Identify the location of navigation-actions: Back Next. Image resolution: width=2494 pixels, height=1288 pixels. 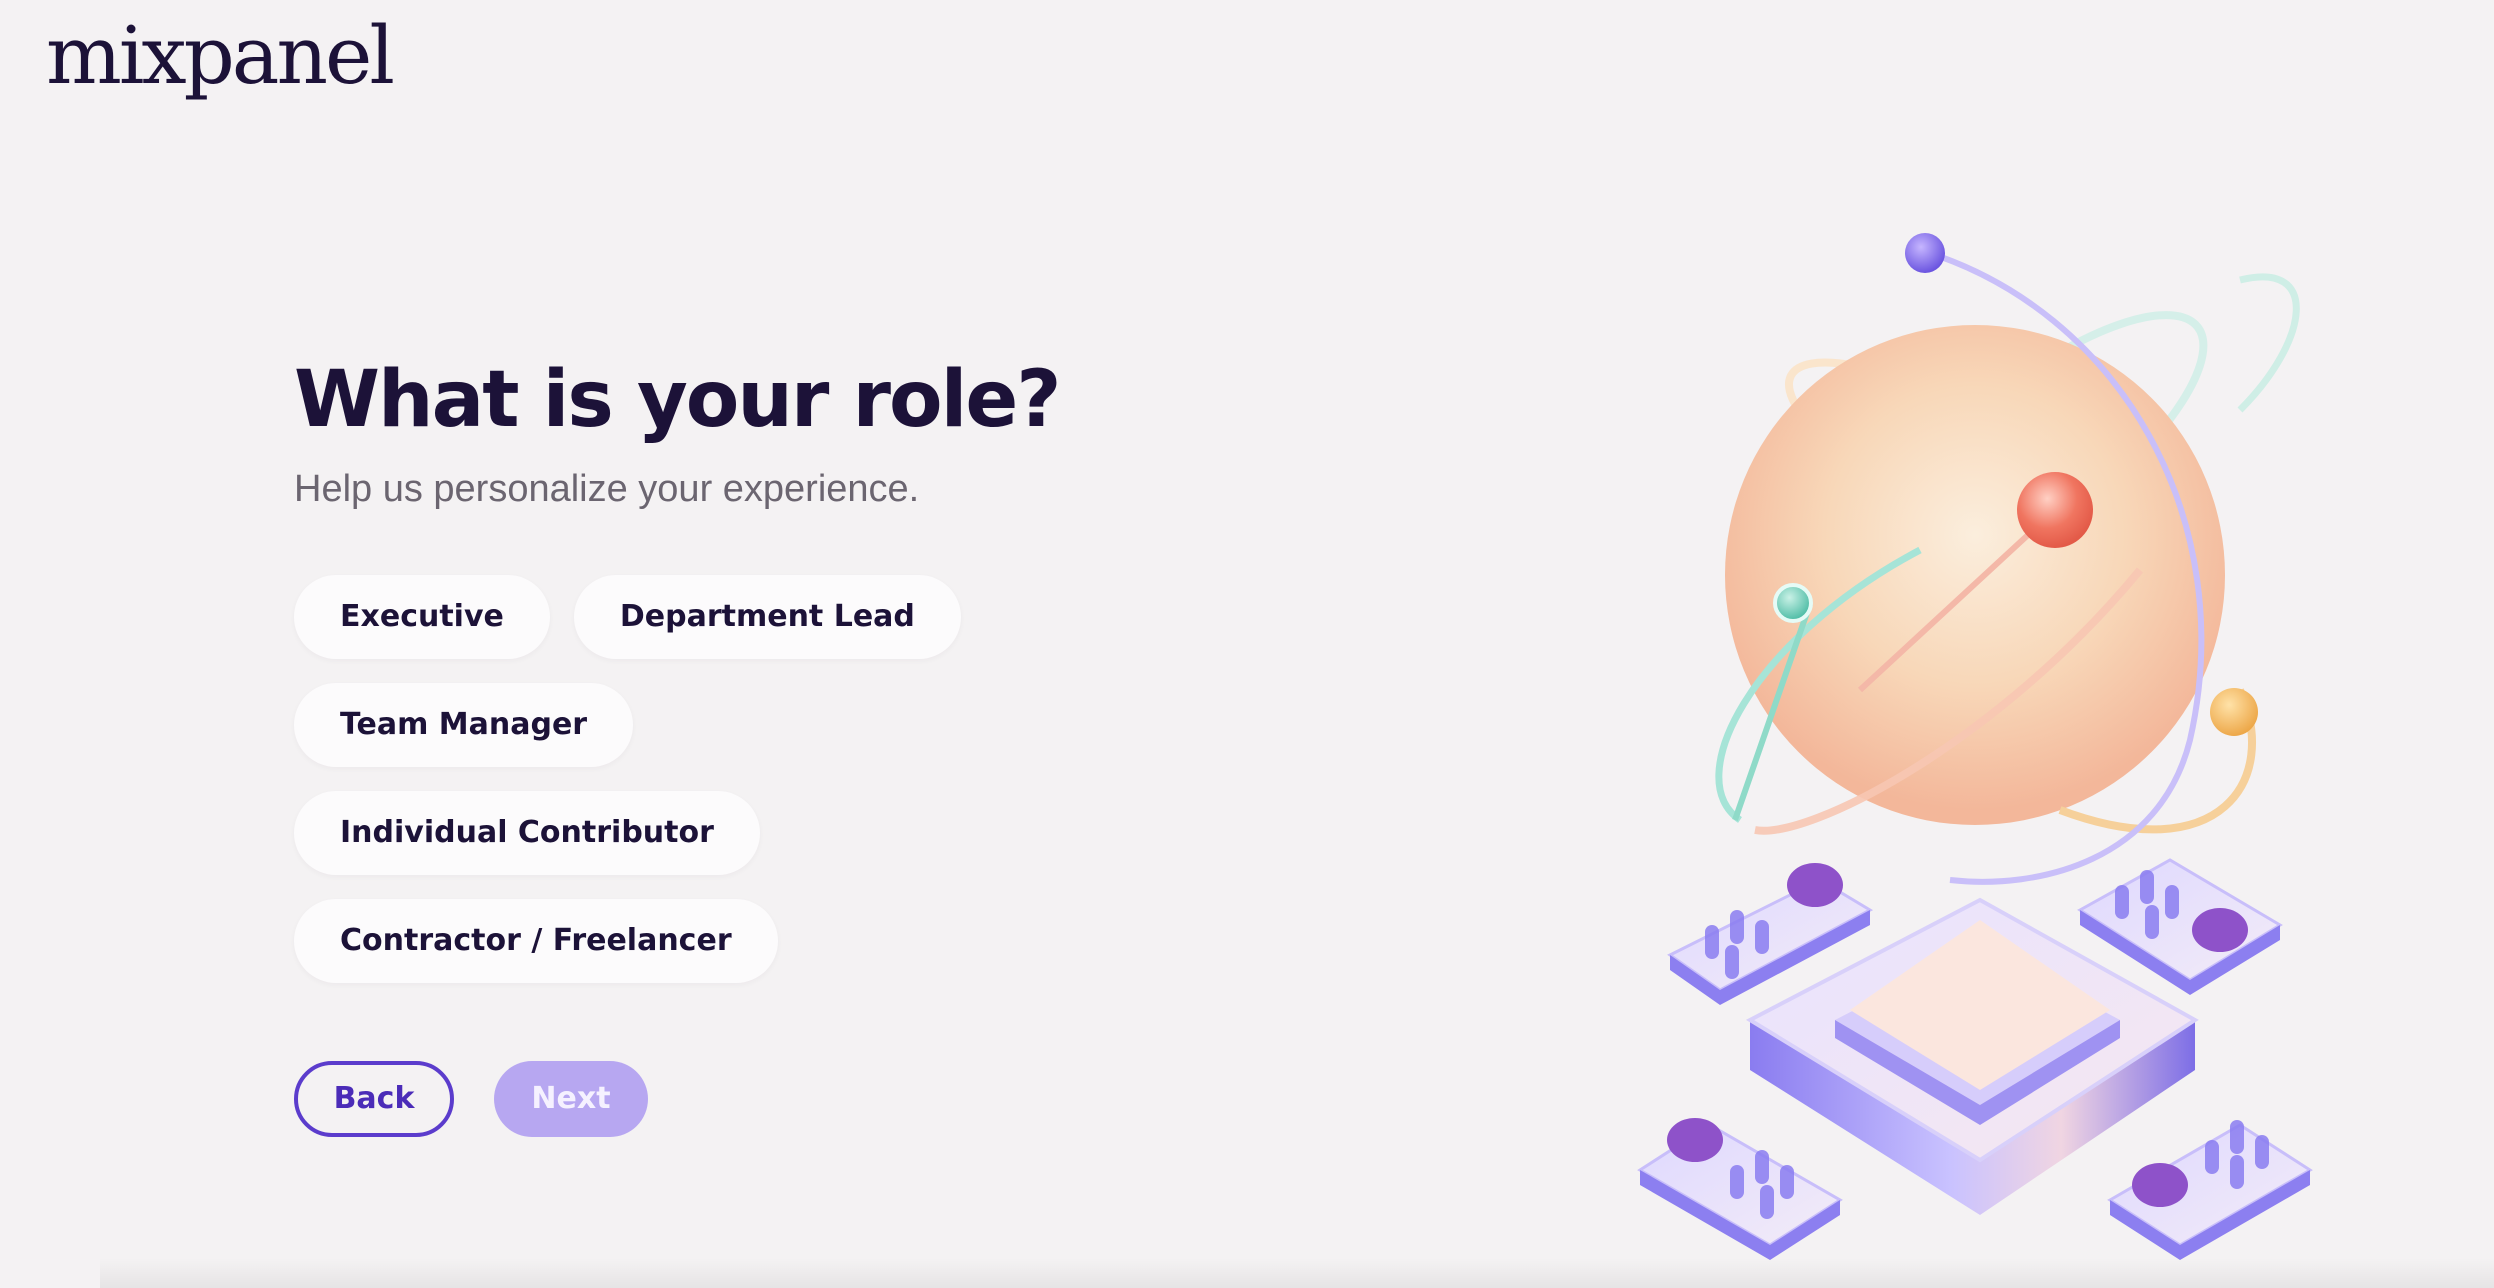
(744, 1098).